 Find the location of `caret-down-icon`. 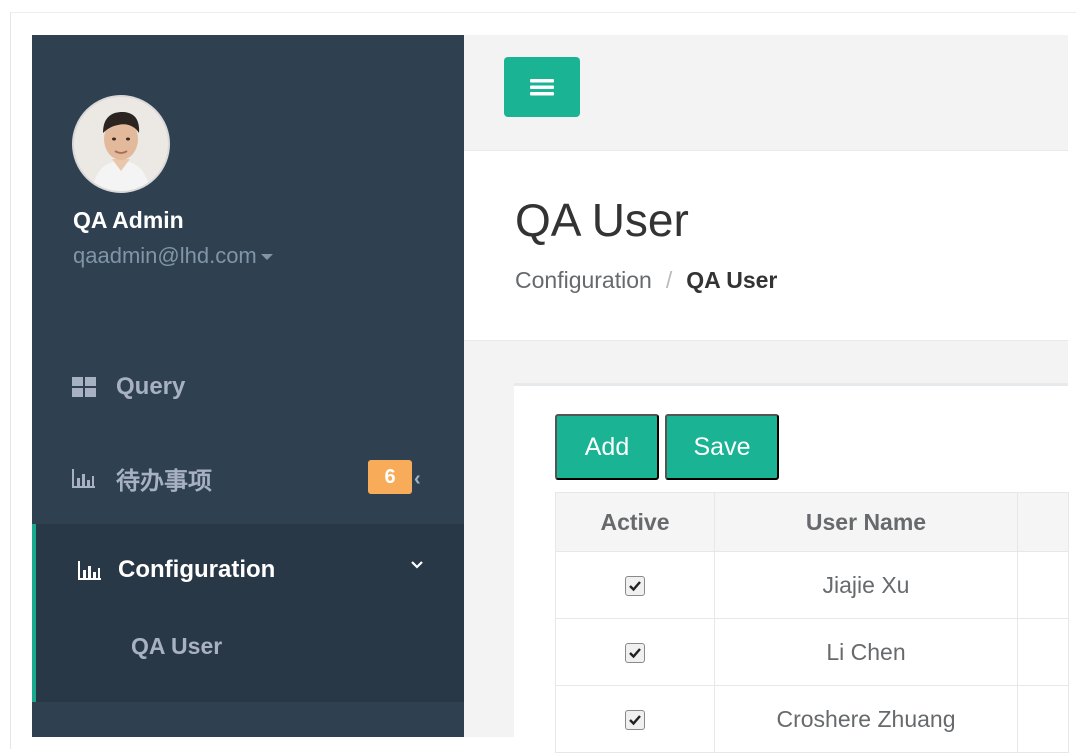

caret-down-icon is located at coordinates (266, 257).